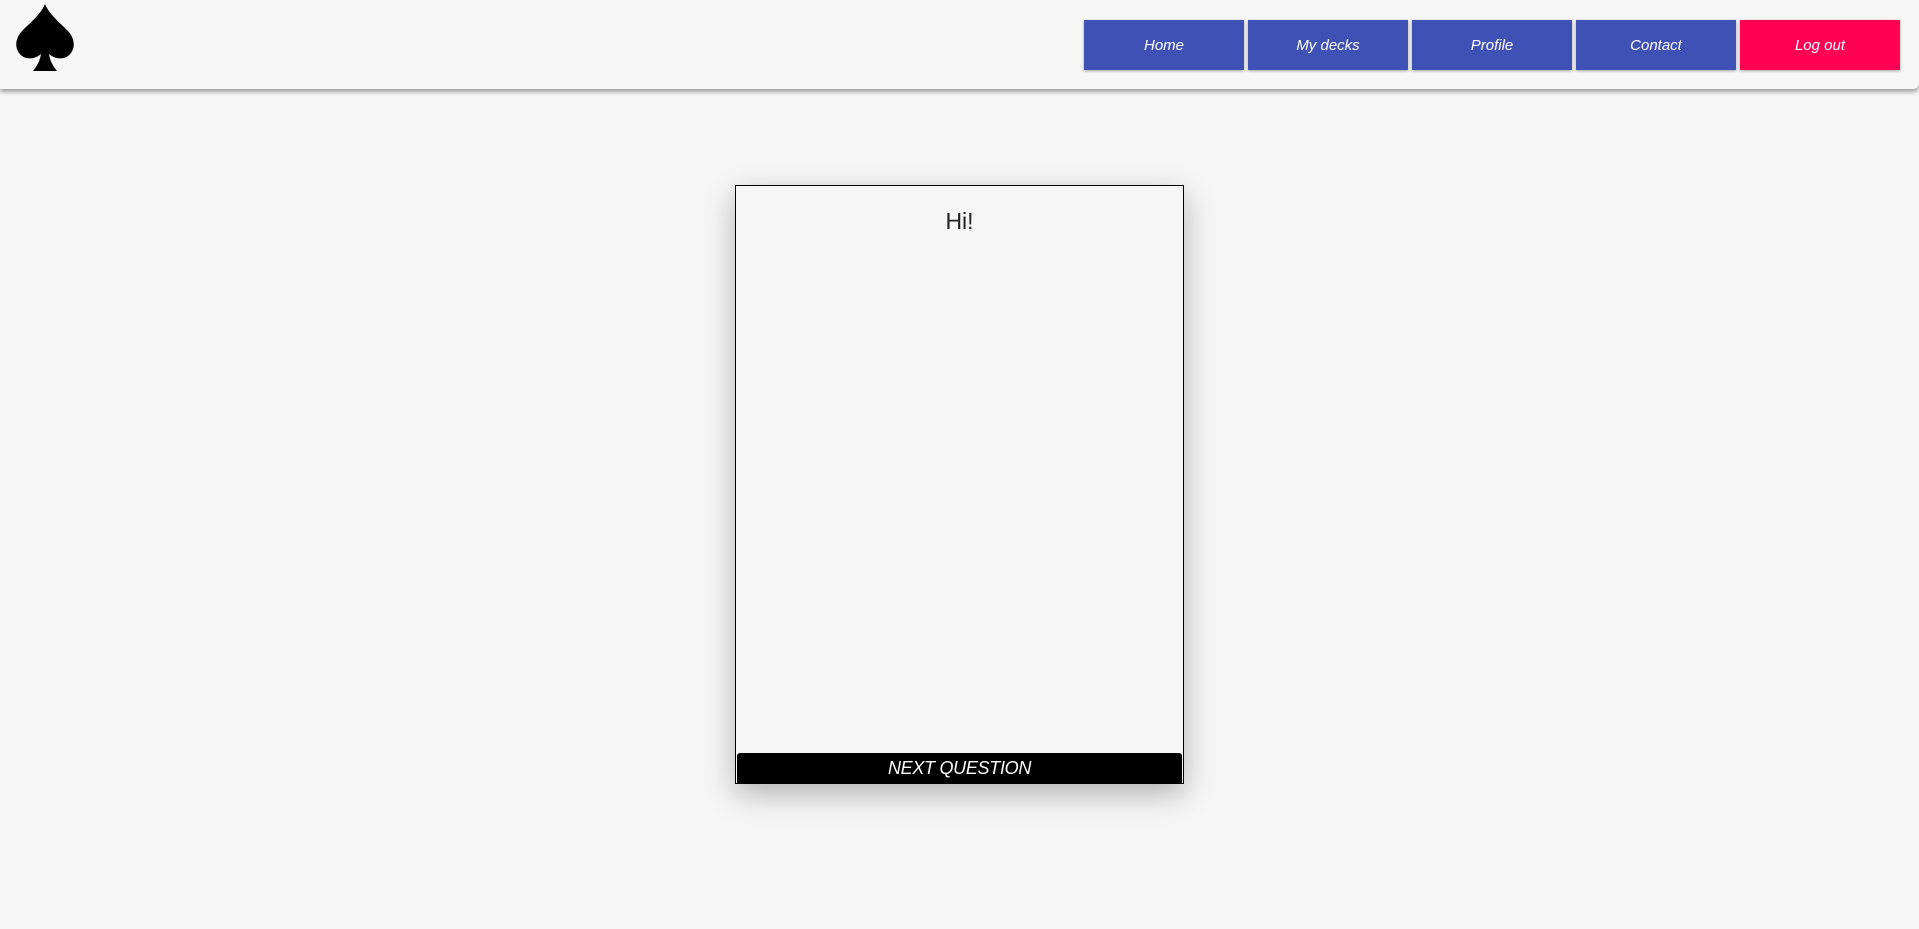 This screenshot has width=1919, height=929. What do you see at coordinates (1164, 45) in the screenshot?
I see `nav-home-button: Home` at bounding box center [1164, 45].